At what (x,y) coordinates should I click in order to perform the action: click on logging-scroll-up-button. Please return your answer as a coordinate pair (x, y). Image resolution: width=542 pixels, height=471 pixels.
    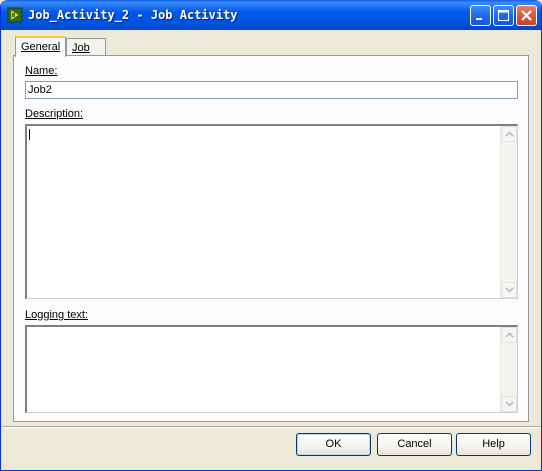
    Looking at the image, I should click on (509, 335).